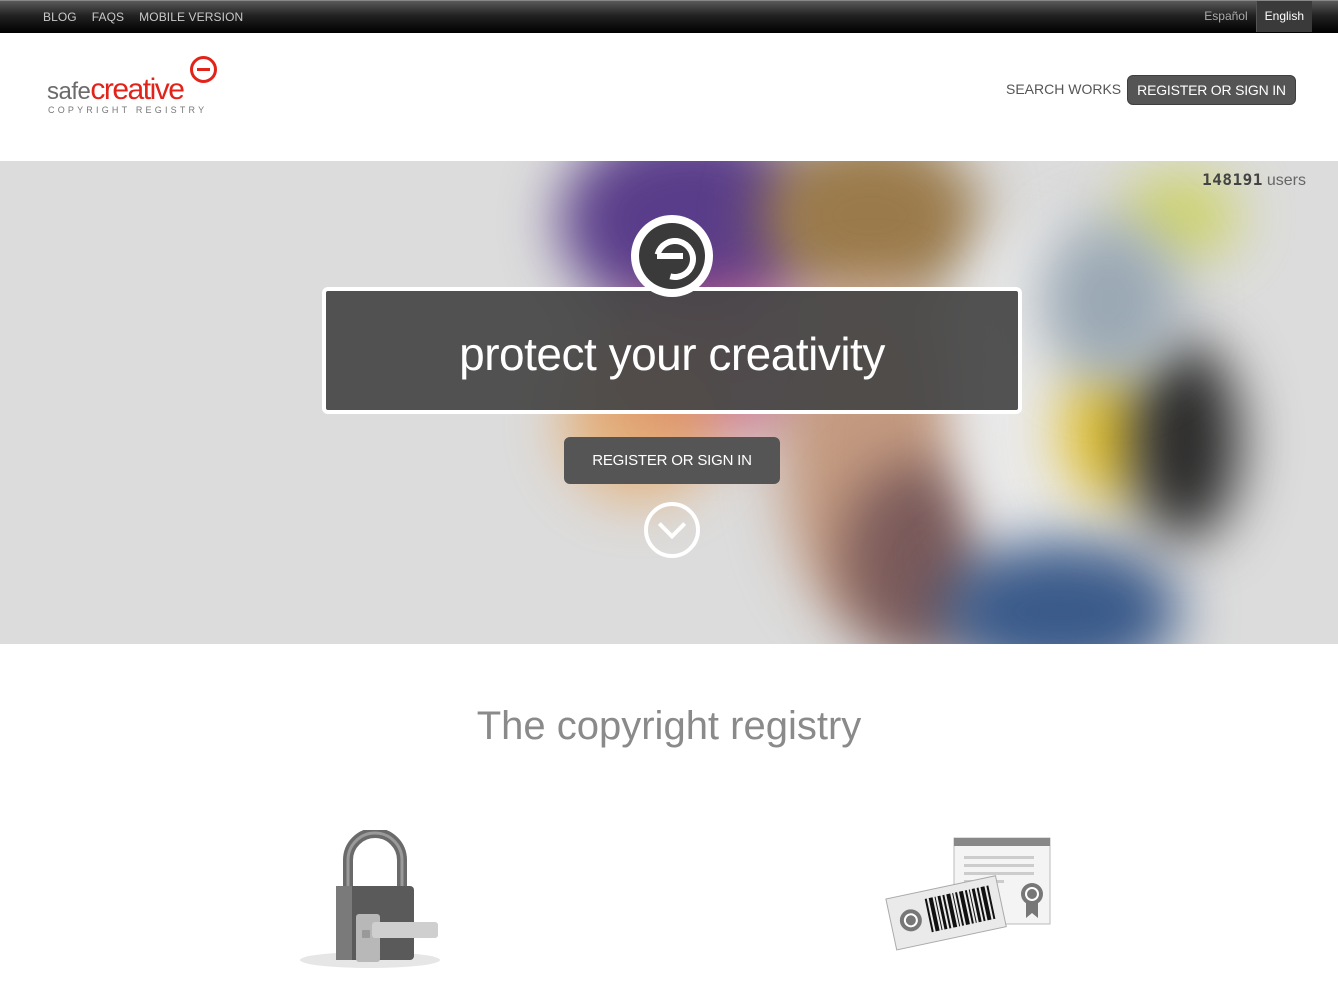 Image resolution: width=1338 pixels, height=987 pixels. What do you see at coordinates (1225, 16) in the screenshot?
I see `language-espanol: Español` at bounding box center [1225, 16].